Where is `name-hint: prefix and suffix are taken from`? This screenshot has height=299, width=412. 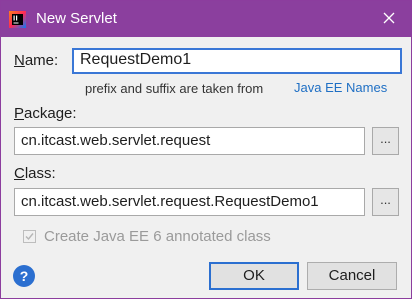 name-hint: prefix and suffix are taken from is located at coordinates (174, 88).